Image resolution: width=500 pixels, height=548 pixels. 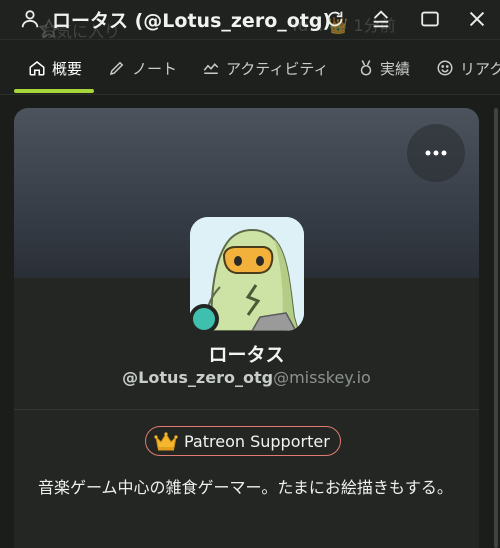 I want to click on collapse-button, so click(x=381, y=19).